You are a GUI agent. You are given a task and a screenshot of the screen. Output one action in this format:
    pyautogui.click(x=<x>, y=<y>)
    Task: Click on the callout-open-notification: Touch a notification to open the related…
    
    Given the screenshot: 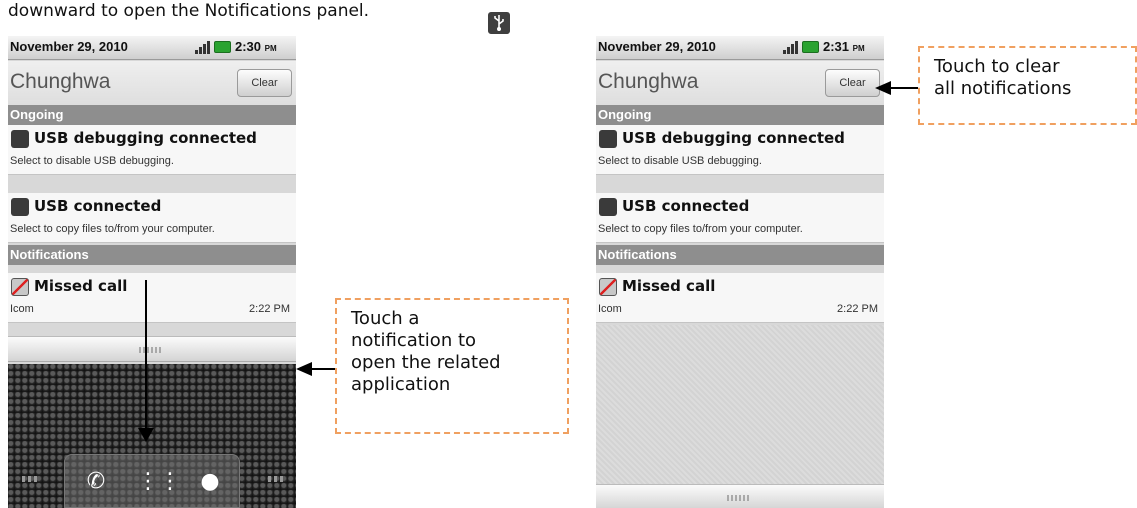 What is the action you would take?
    pyautogui.click(x=452, y=366)
    